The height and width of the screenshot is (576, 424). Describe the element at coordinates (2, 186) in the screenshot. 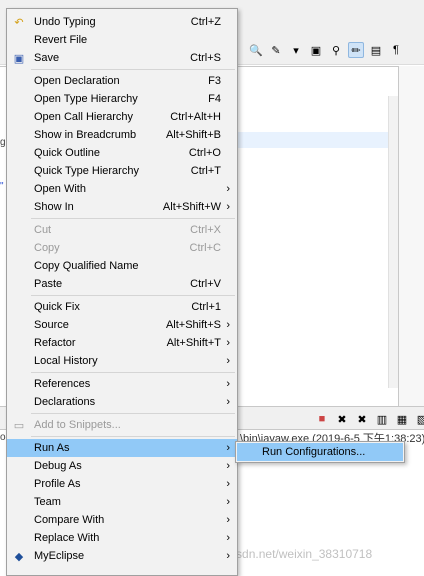

I see `left-fragment: "` at that location.